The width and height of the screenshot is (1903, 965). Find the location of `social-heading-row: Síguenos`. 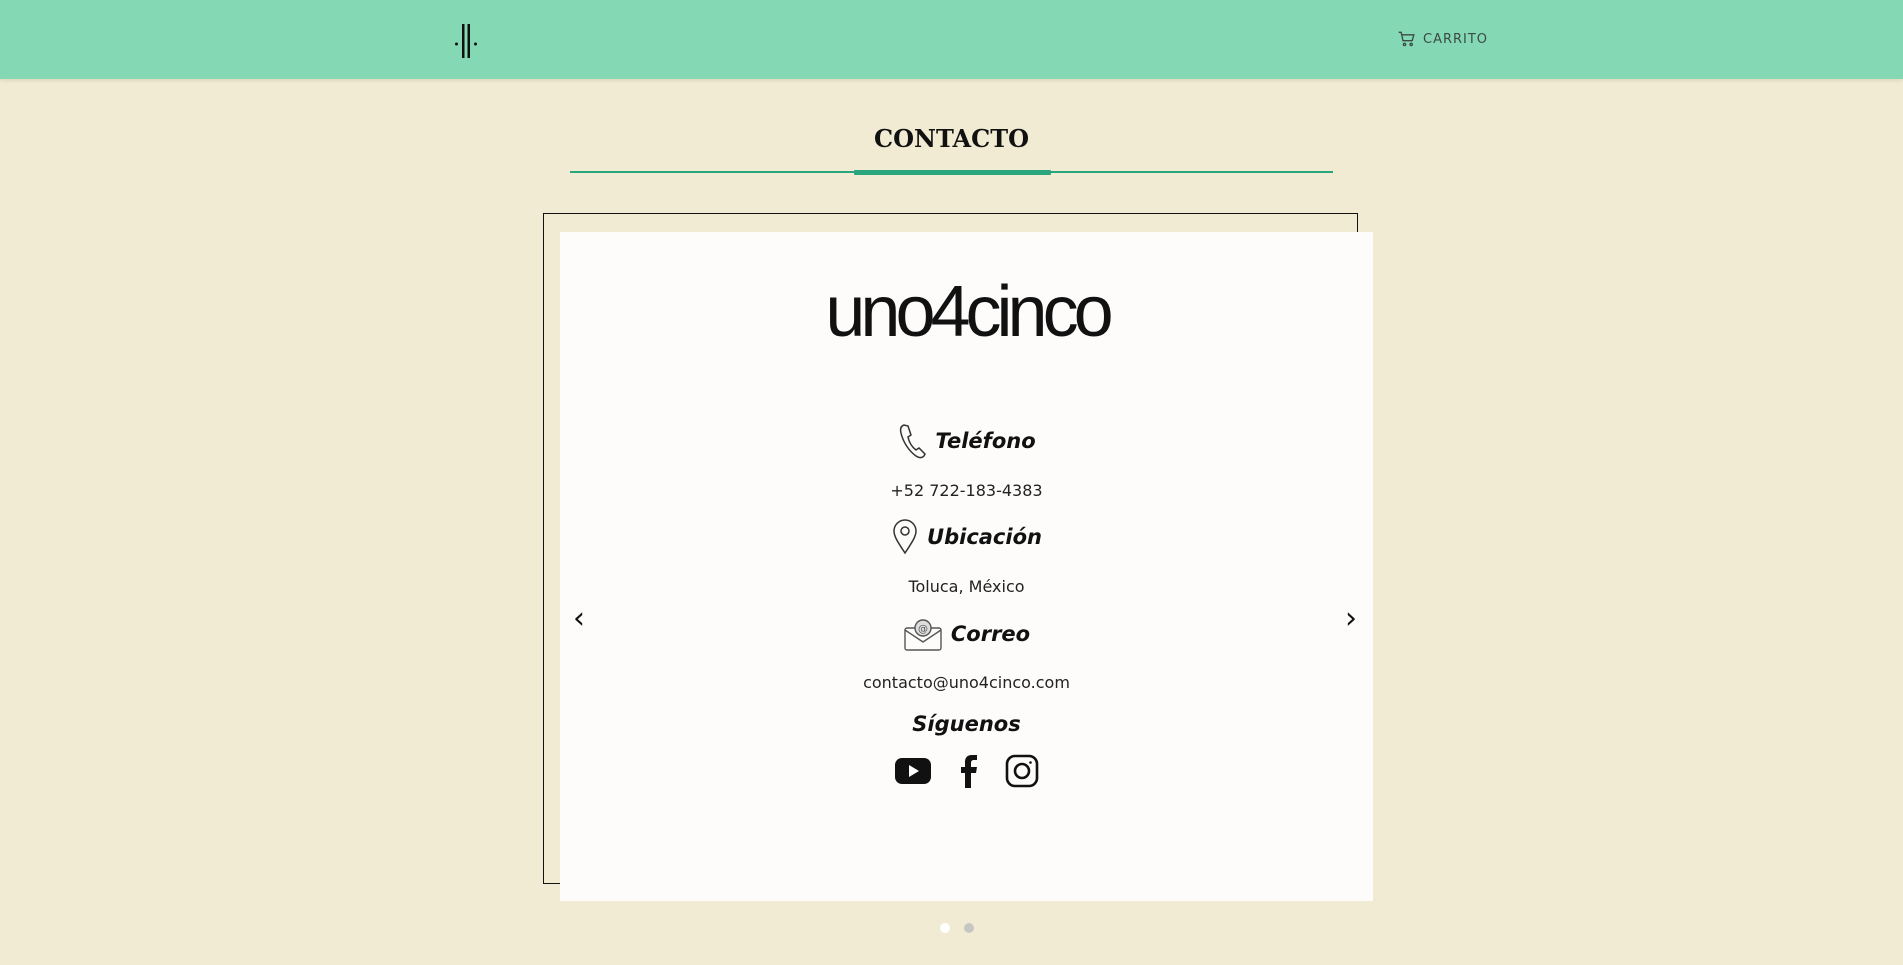

social-heading-row: Síguenos is located at coordinates (966, 724).